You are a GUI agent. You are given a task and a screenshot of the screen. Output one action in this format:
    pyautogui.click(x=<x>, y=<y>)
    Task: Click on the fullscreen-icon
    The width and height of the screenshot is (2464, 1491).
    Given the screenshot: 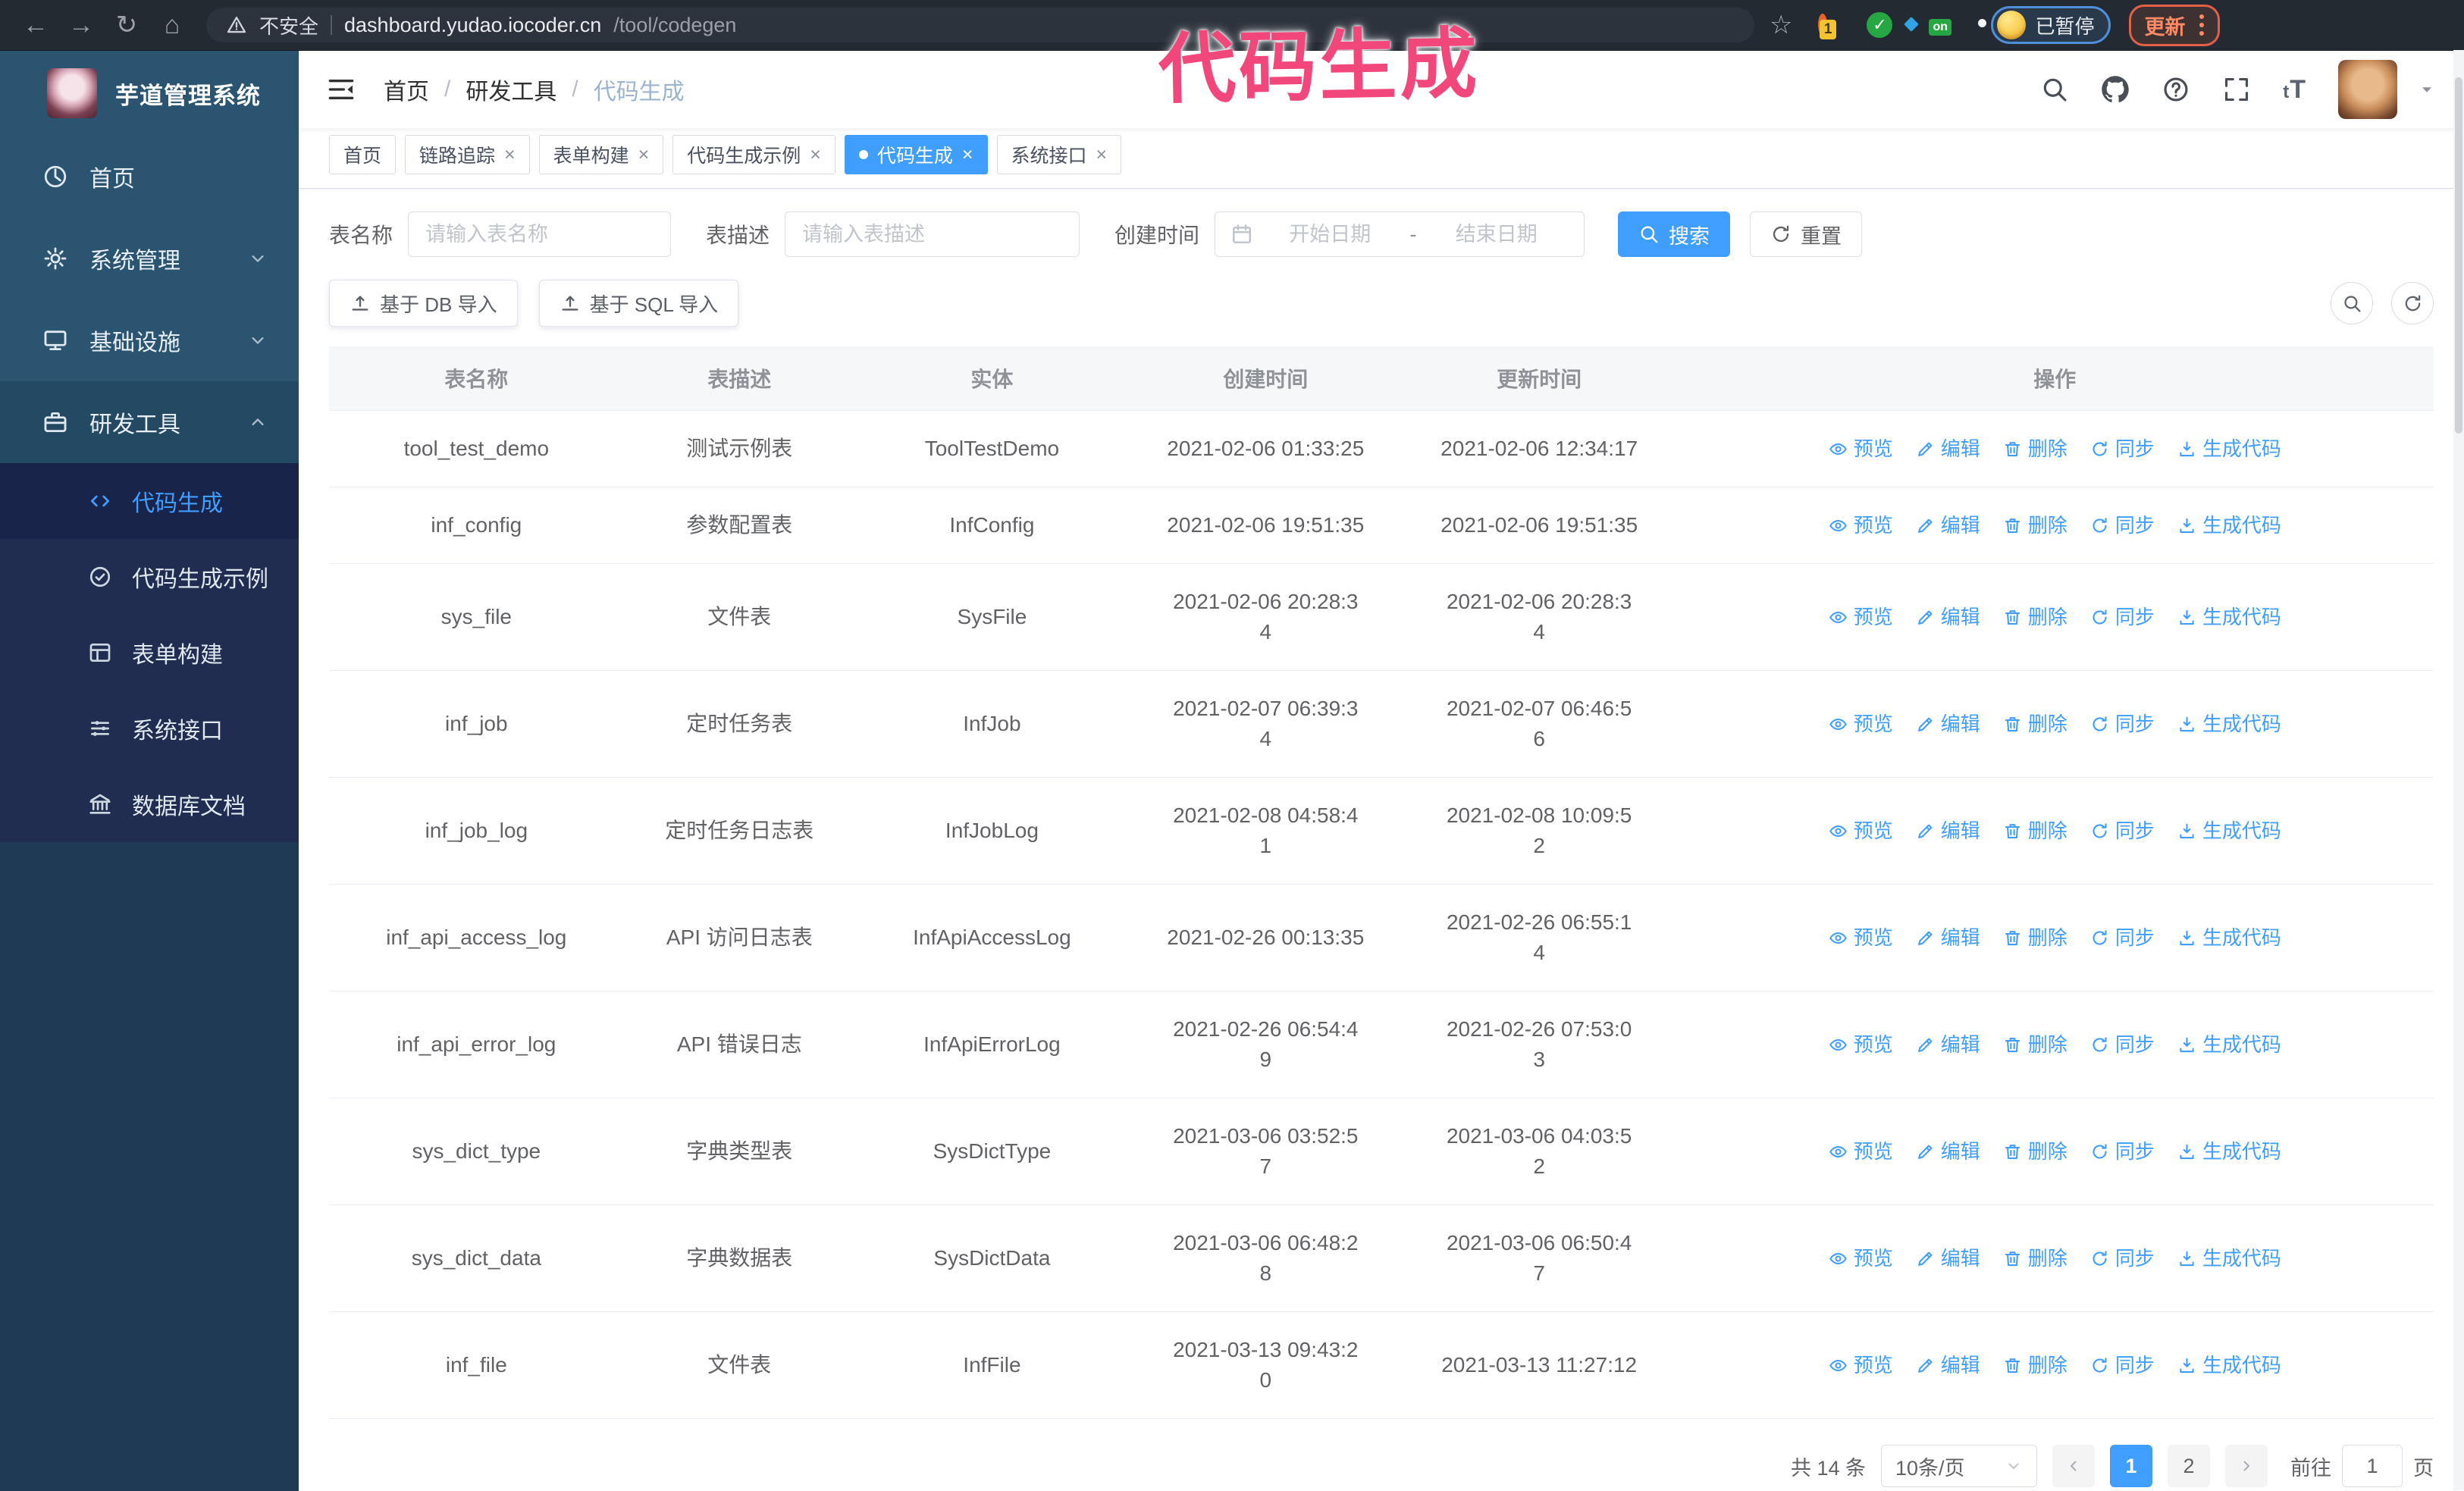 What is the action you would take?
    pyautogui.click(x=2237, y=89)
    